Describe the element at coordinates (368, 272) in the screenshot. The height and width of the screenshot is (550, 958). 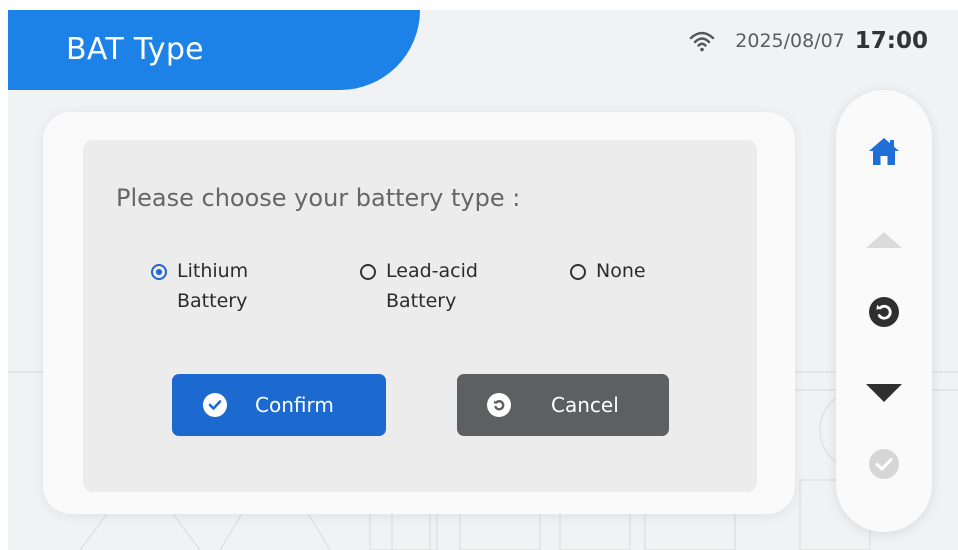
I see `radio-lead-acid` at that location.